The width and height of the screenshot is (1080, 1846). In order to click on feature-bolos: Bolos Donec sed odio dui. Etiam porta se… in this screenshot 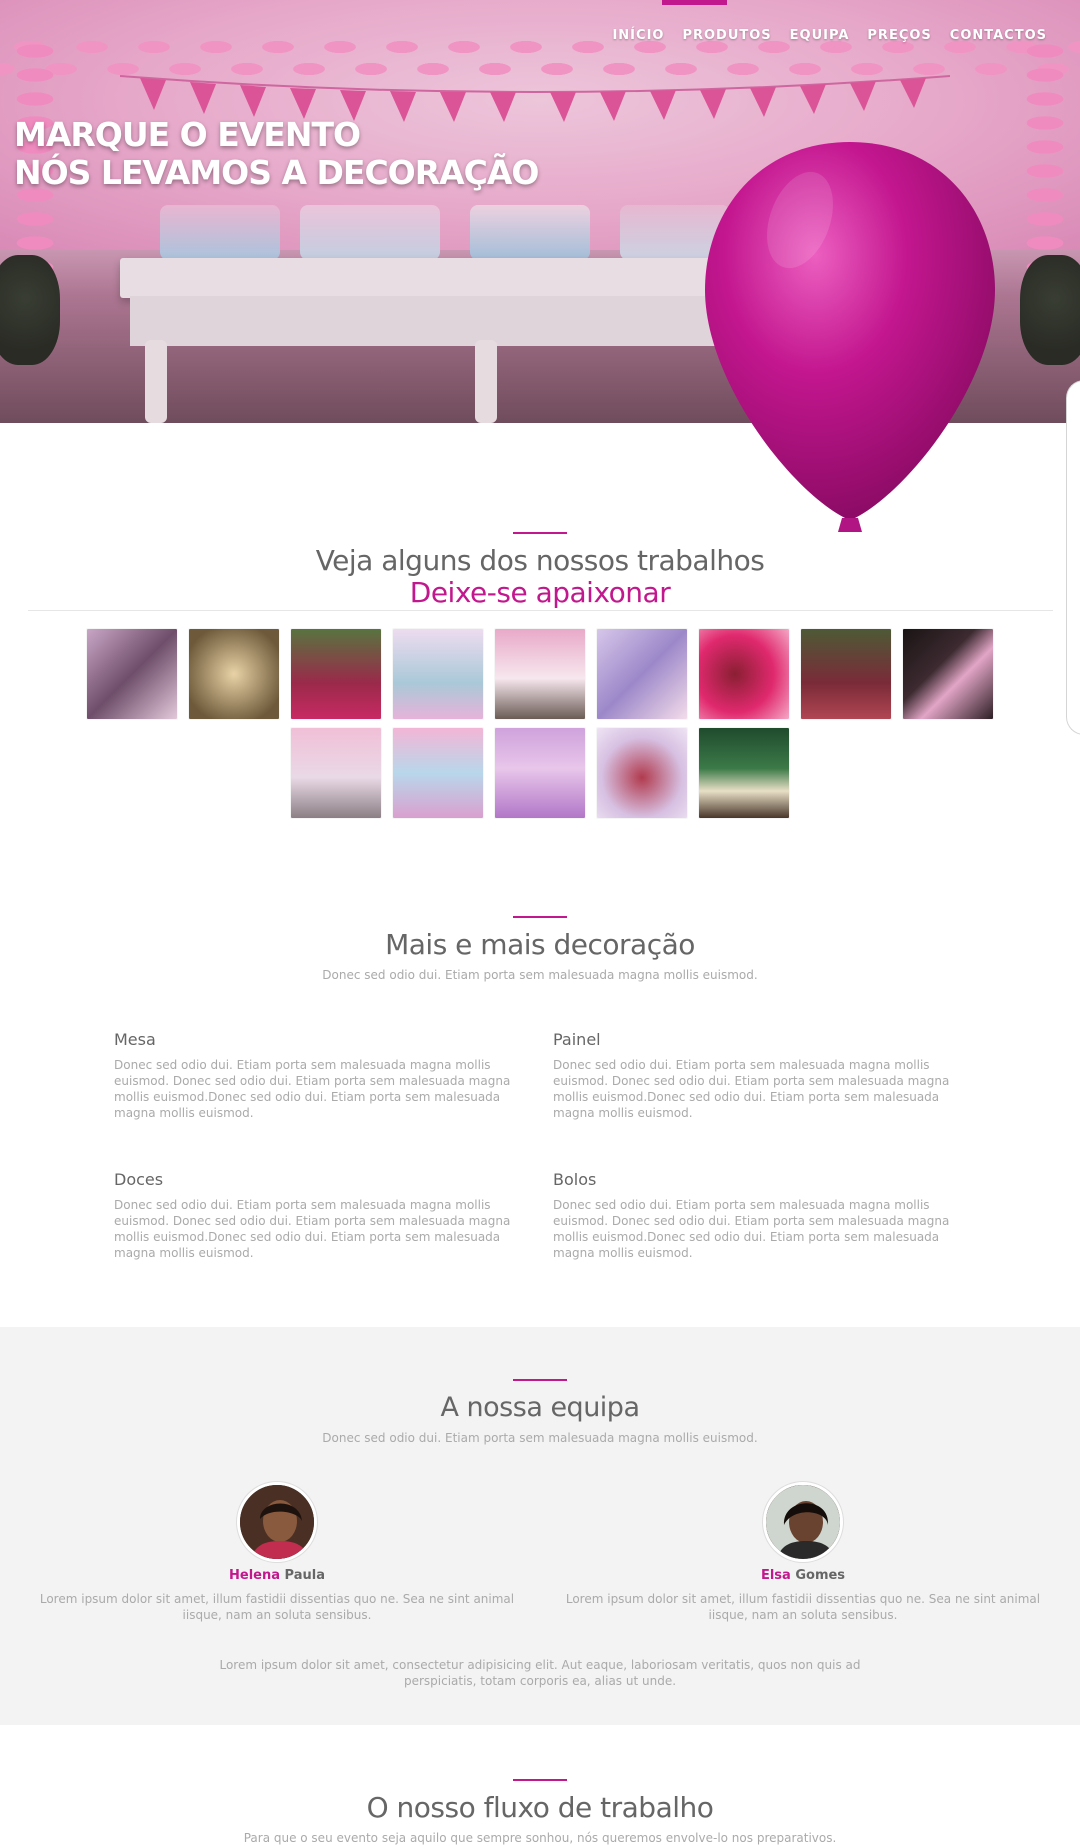, I will do `click(753, 1215)`.